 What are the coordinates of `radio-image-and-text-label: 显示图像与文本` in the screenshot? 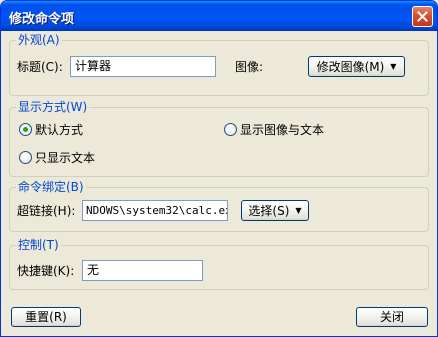 It's located at (282, 130).